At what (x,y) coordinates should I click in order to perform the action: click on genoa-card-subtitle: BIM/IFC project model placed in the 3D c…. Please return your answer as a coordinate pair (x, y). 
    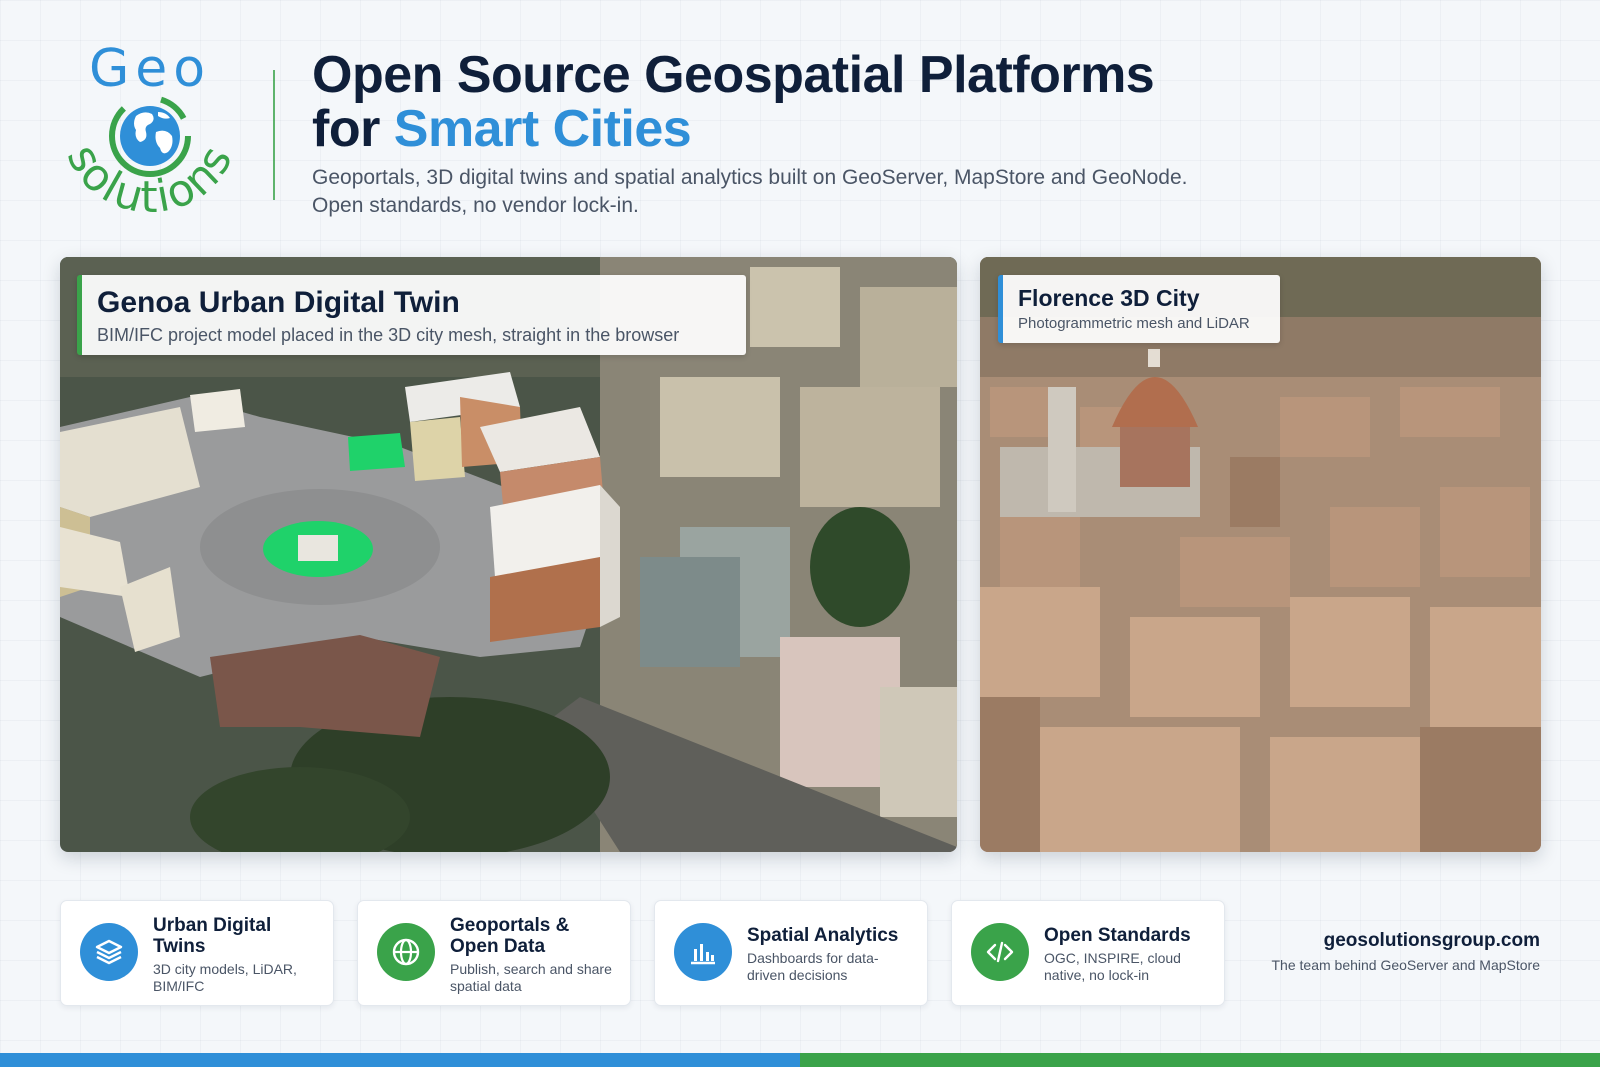
    Looking at the image, I should click on (388, 335).